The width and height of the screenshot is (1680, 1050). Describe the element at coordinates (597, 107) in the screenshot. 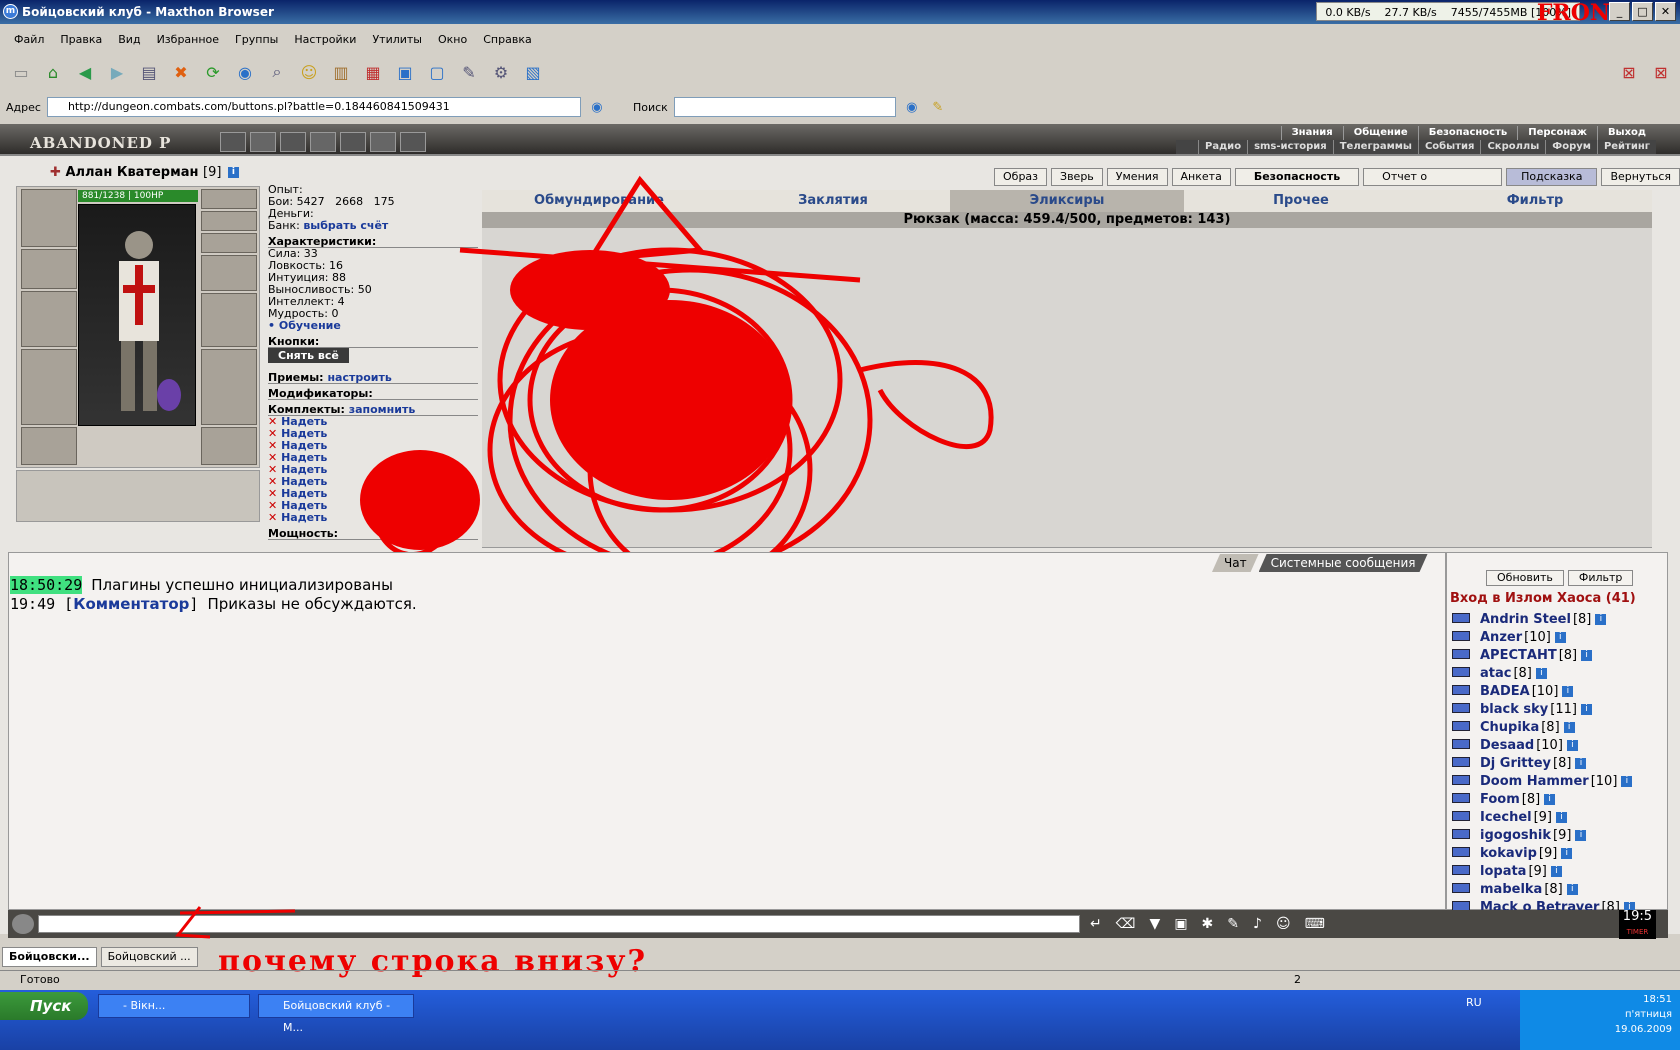

I see `go-icon: ◉` at that location.